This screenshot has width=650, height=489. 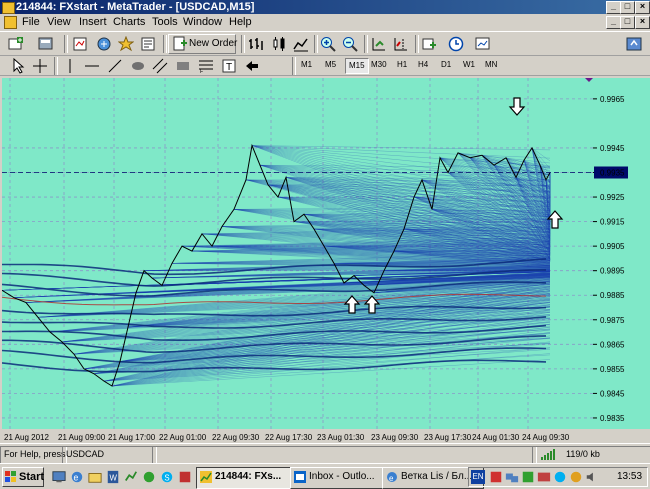 What do you see at coordinates (576, 477) in the screenshot?
I see `tray-messenger-icon` at bounding box center [576, 477].